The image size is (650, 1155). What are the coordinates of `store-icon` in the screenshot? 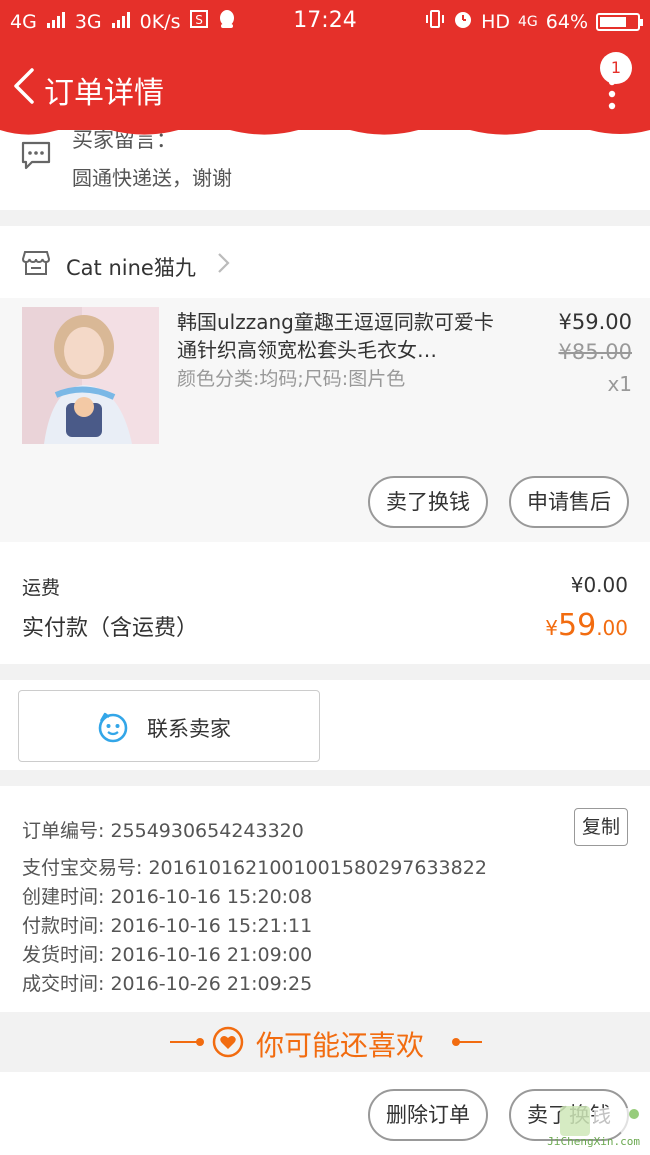 It's located at (36, 263).